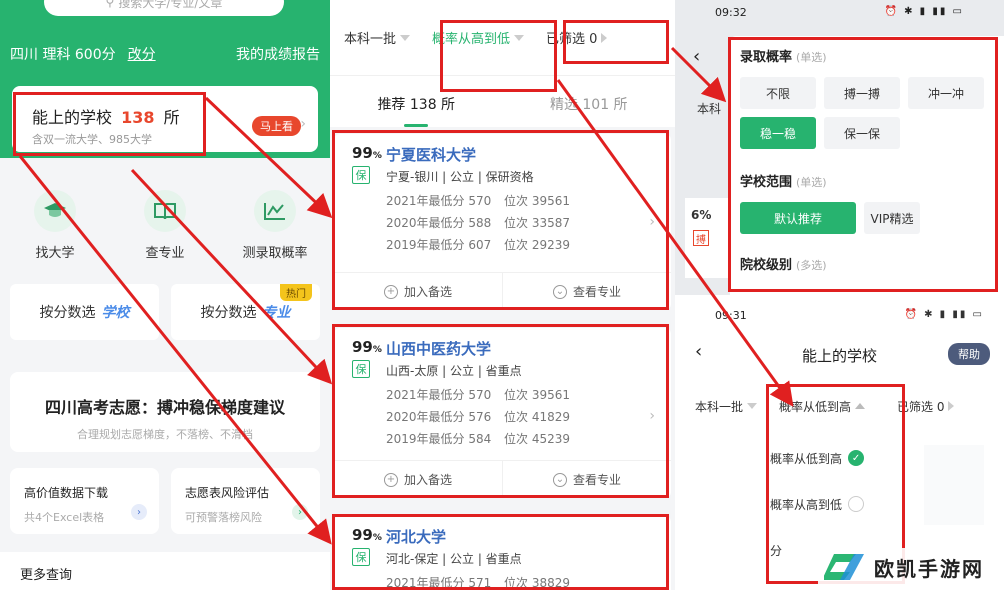  Describe the element at coordinates (276, 126) in the screenshot. I see `view-now-button: 马上看` at that location.